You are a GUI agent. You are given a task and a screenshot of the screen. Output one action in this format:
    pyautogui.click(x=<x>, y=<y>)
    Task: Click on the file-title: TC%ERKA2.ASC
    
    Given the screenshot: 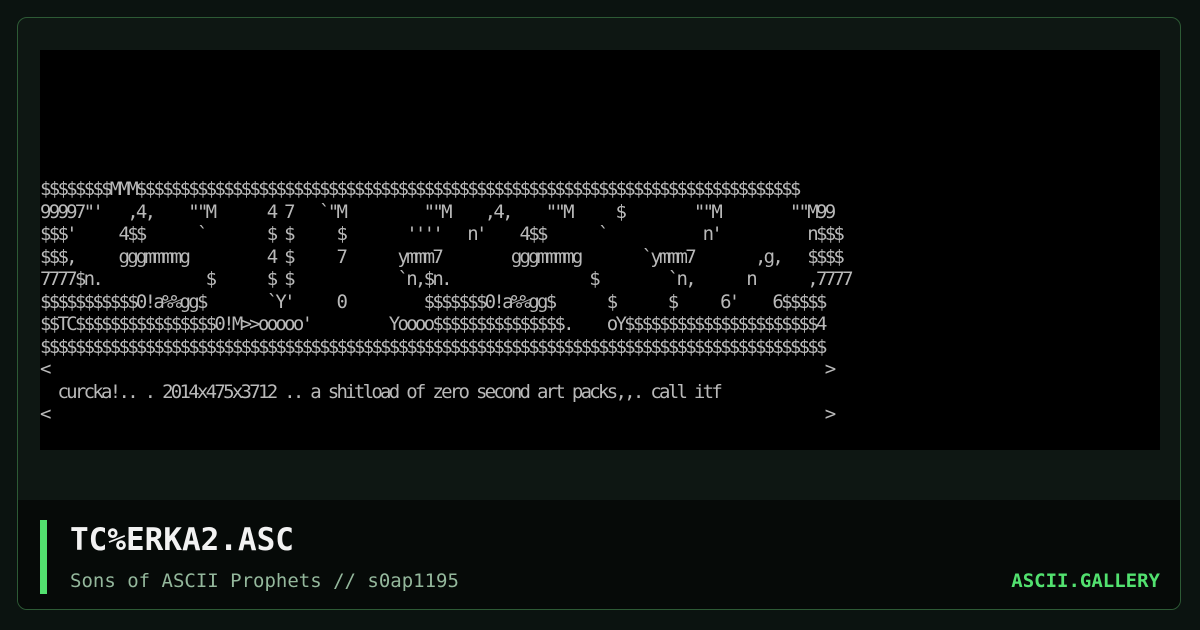 What is the action you would take?
    pyautogui.click(x=182, y=540)
    